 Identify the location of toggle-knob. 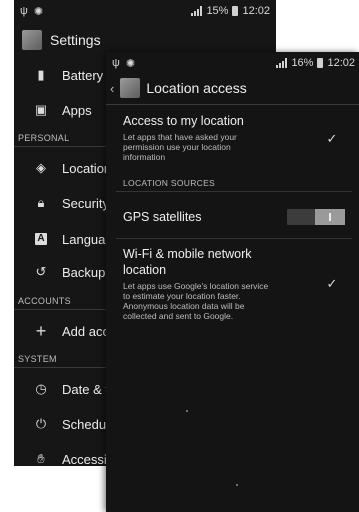
(330, 217).